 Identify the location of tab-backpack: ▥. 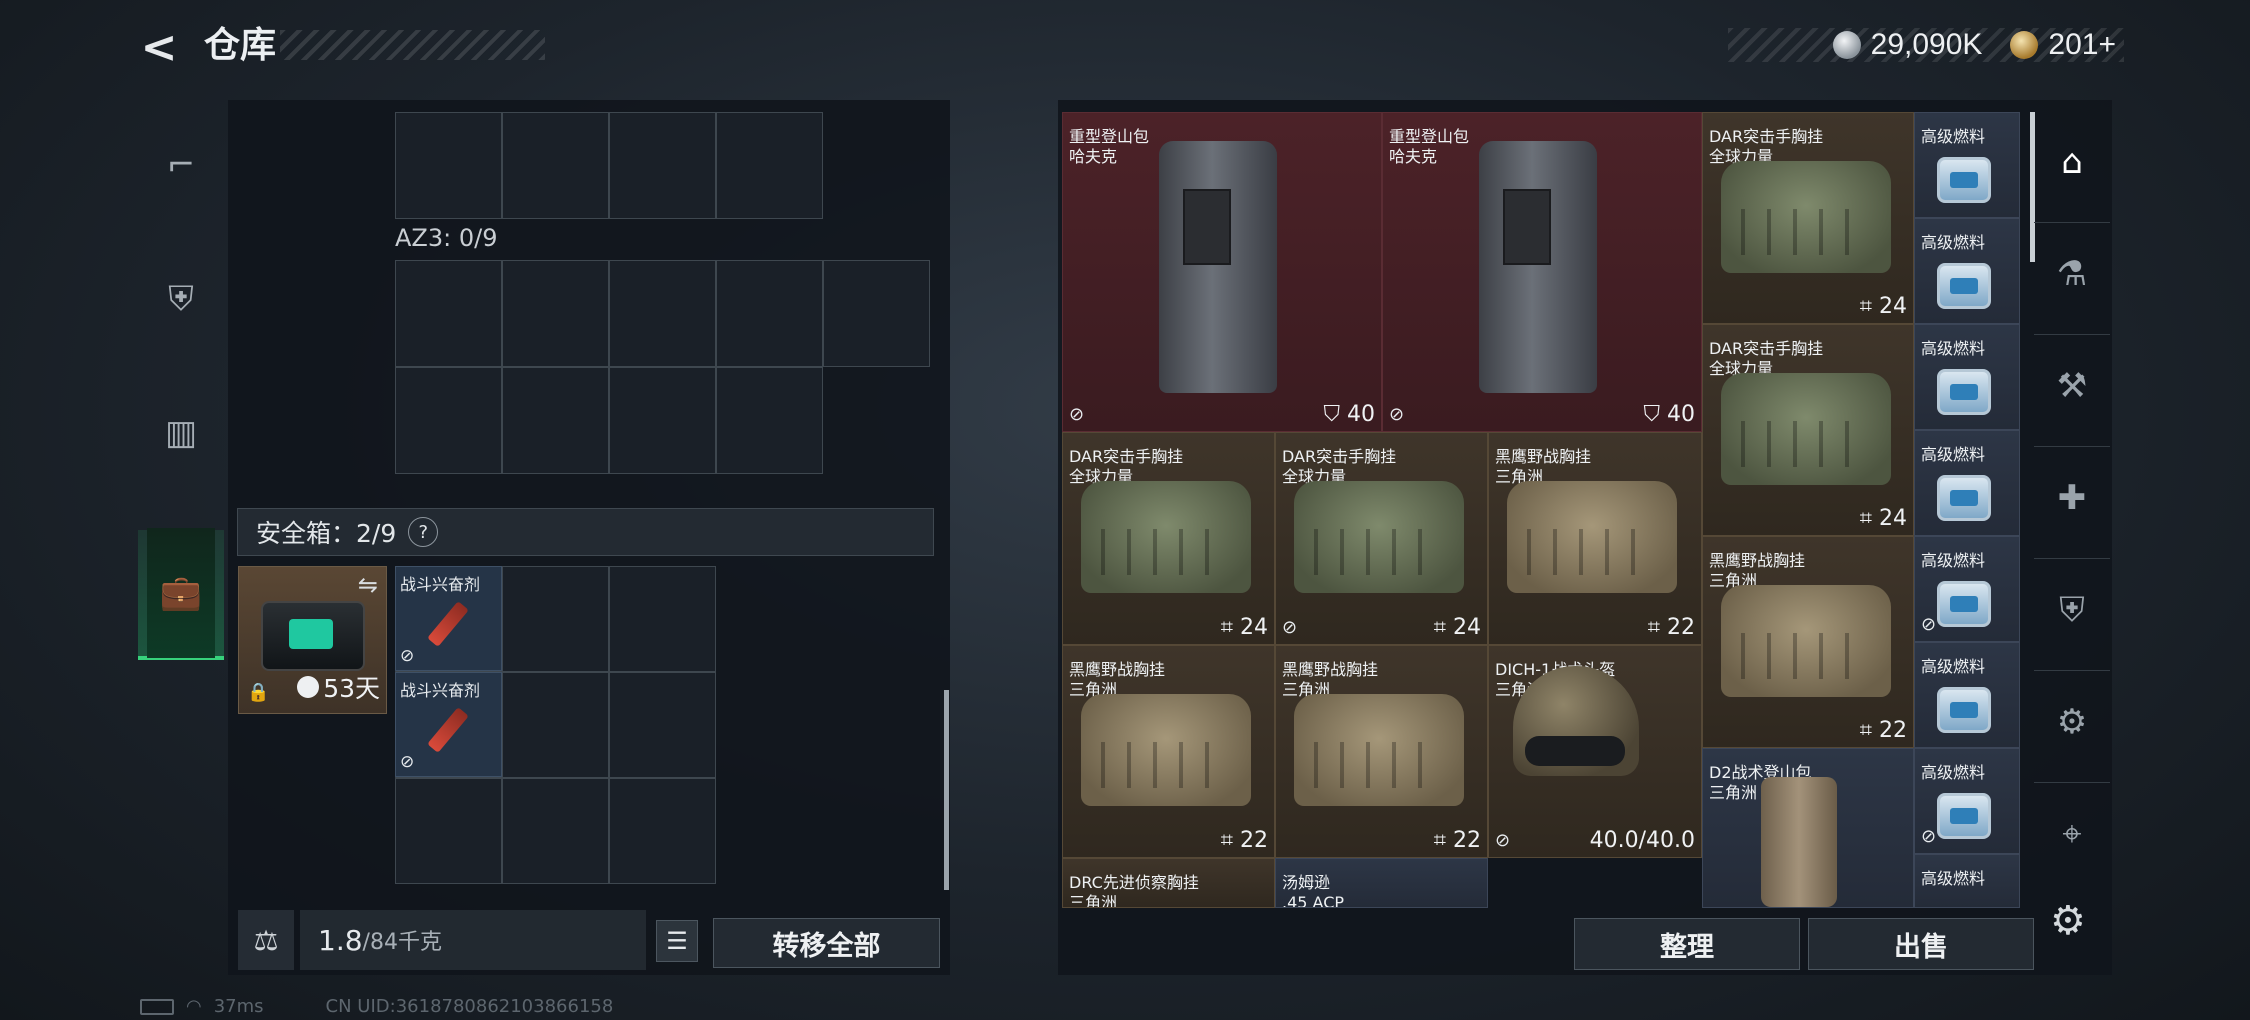
(181, 433).